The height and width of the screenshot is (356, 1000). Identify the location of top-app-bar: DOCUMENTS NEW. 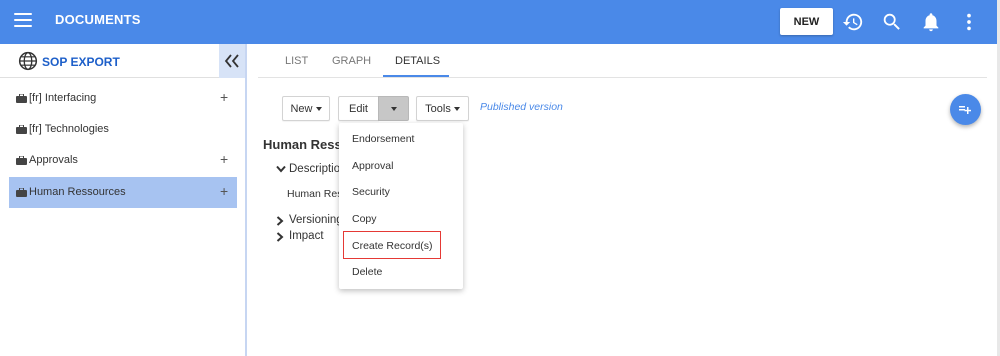
(498, 22).